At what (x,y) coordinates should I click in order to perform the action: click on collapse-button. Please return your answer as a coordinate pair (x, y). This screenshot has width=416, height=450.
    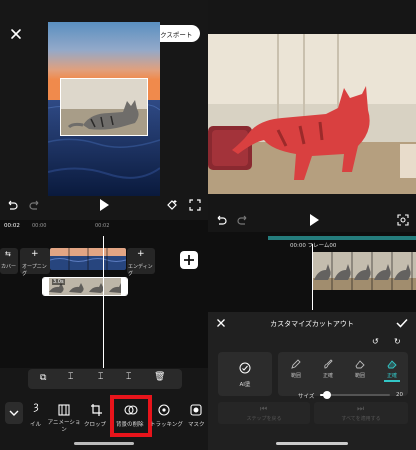
    Looking at the image, I should click on (14, 413).